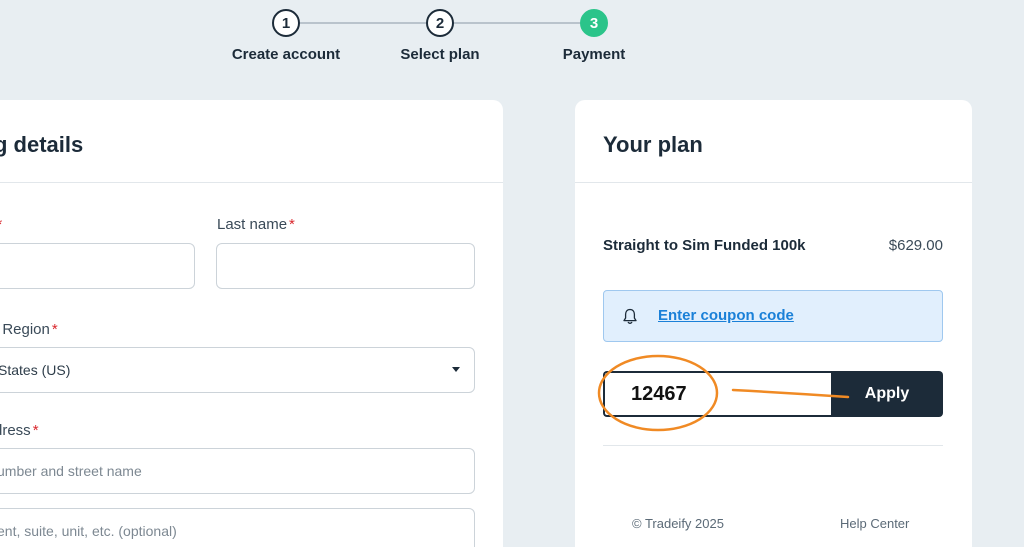 Image resolution: width=1024 pixels, height=547 pixels. I want to click on bell-icon, so click(630, 316).